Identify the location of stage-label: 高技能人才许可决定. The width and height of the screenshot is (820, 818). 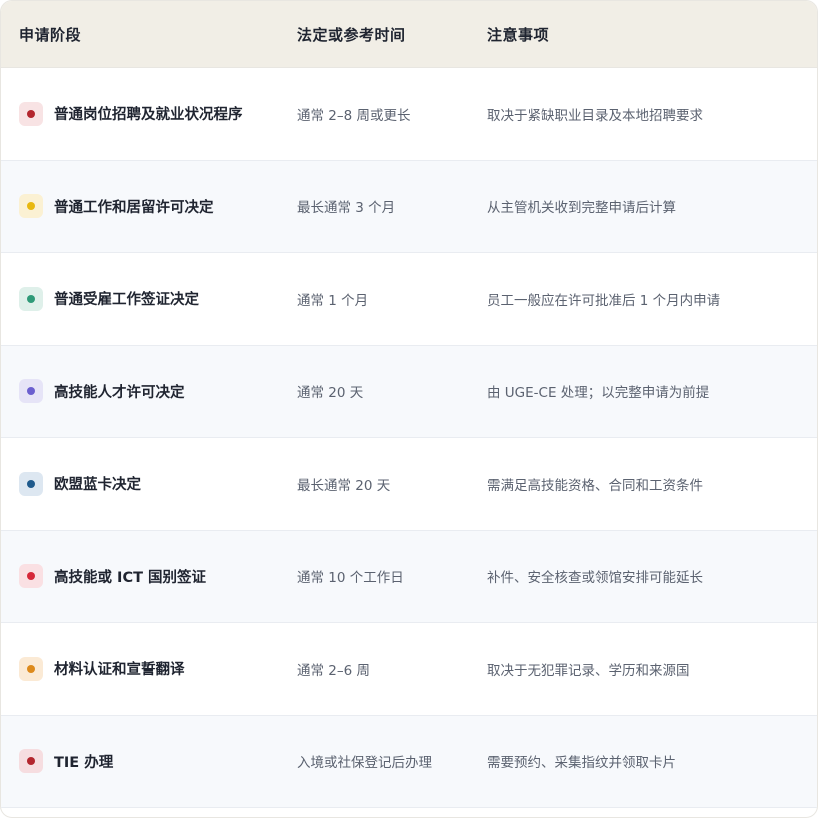
(119, 392).